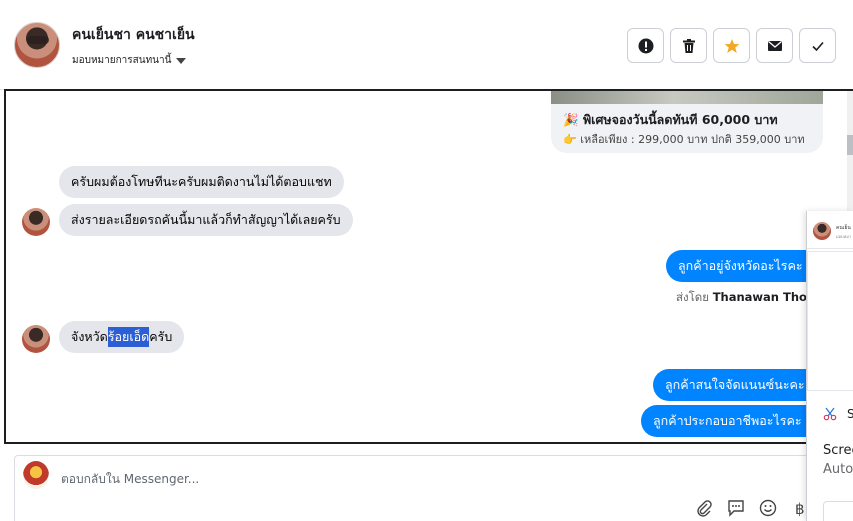  I want to click on sent-by-label: ส่งโดย Thanawan Thon, so click(745, 298).